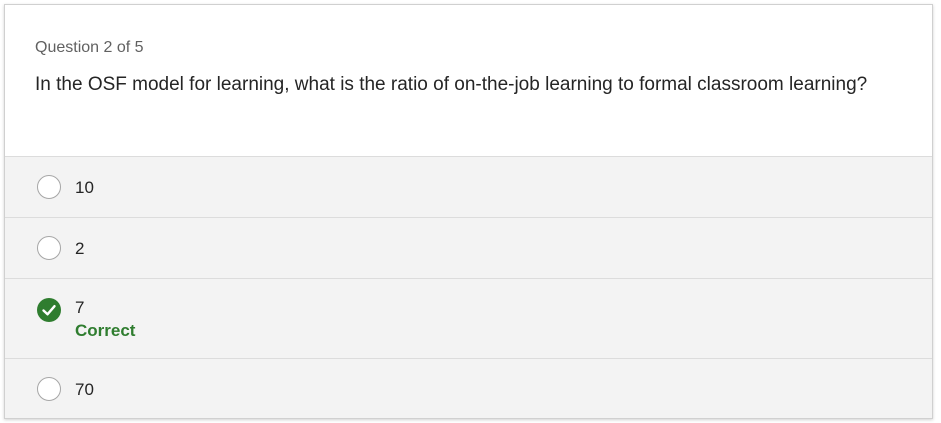 This screenshot has height=423, width=941. What do you see at coordinates (84, 187) in the screenshot?
I see `answer-option-label: 10` at bounding box center [84, 187].